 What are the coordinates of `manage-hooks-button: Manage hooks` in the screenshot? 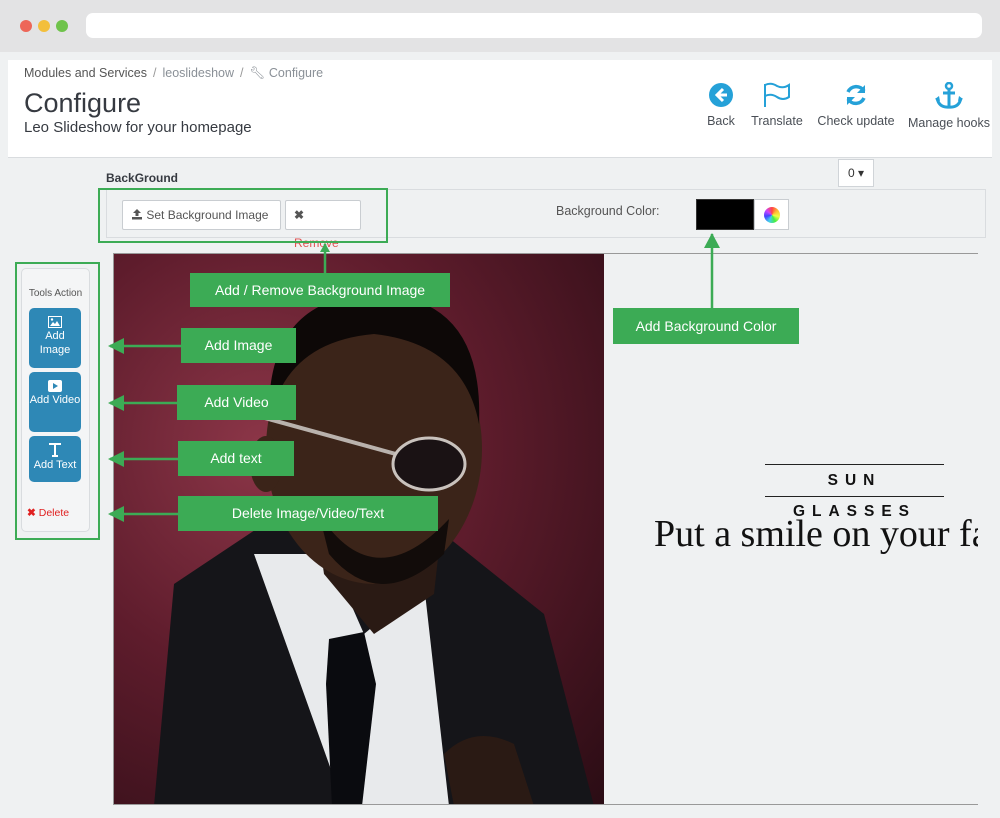 It's located at (949, 106).